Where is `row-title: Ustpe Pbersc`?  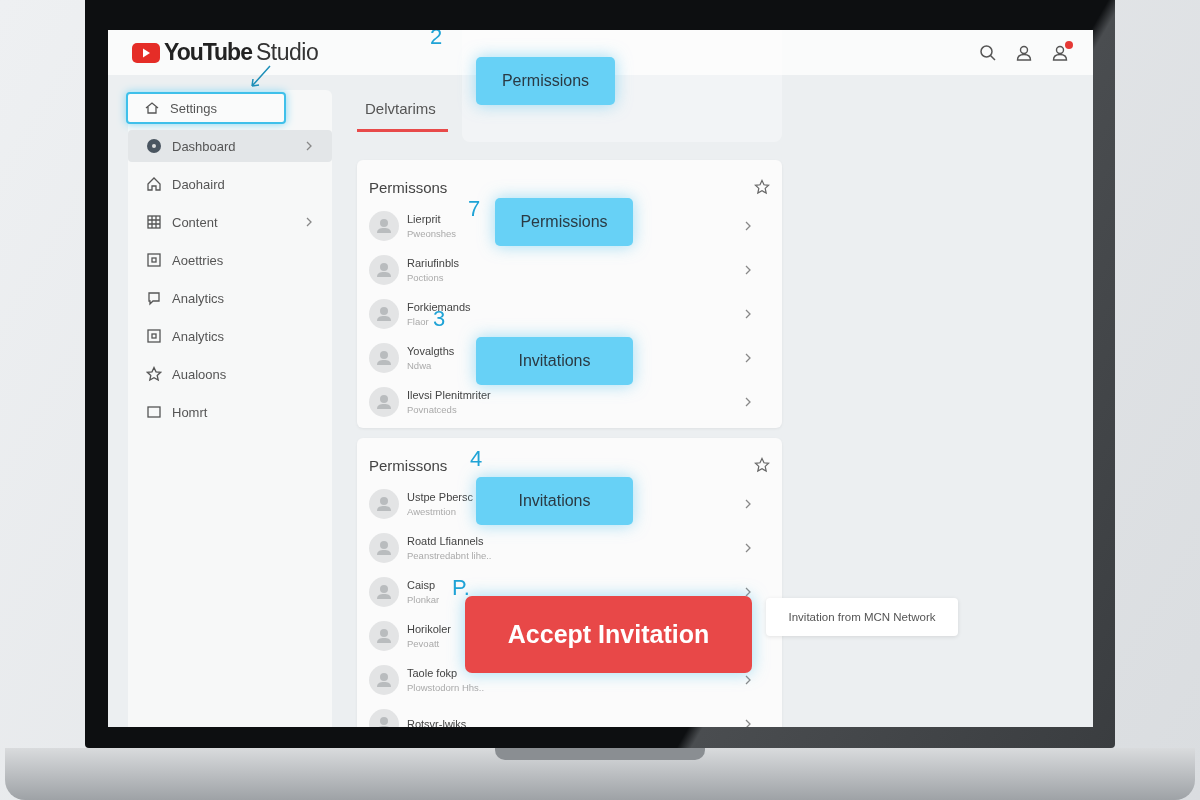
row-title: Ustpe Pbersc is located at coordinates (440, 497).